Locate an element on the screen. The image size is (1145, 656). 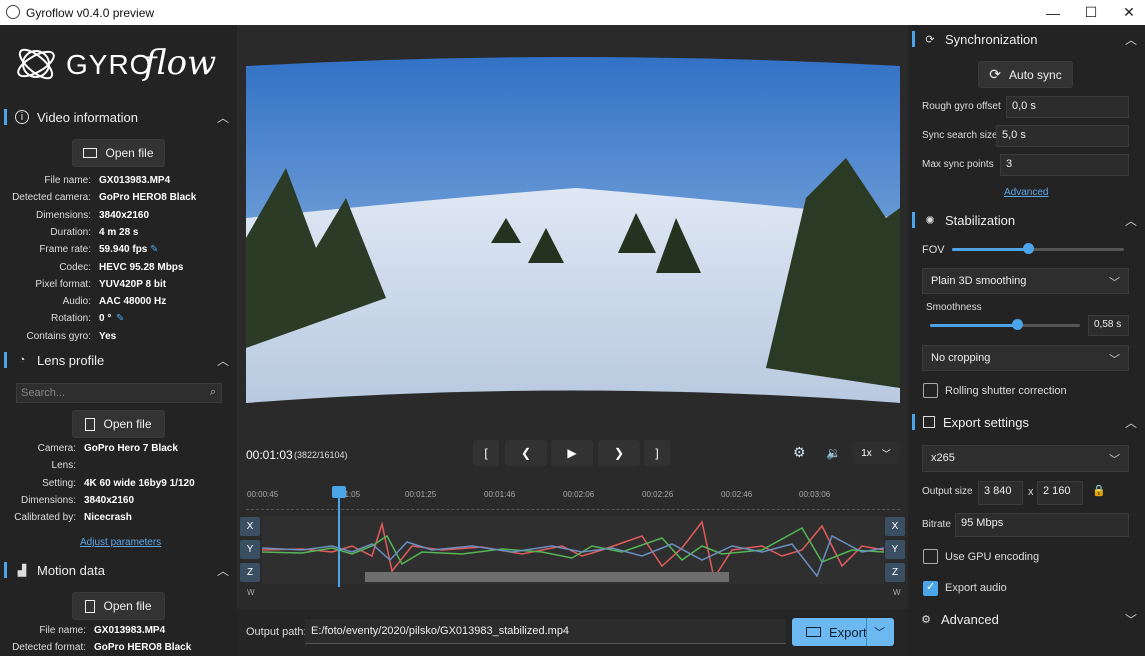
export-settings-header: Export settings ︿ is located at coordinates (1026, 422).